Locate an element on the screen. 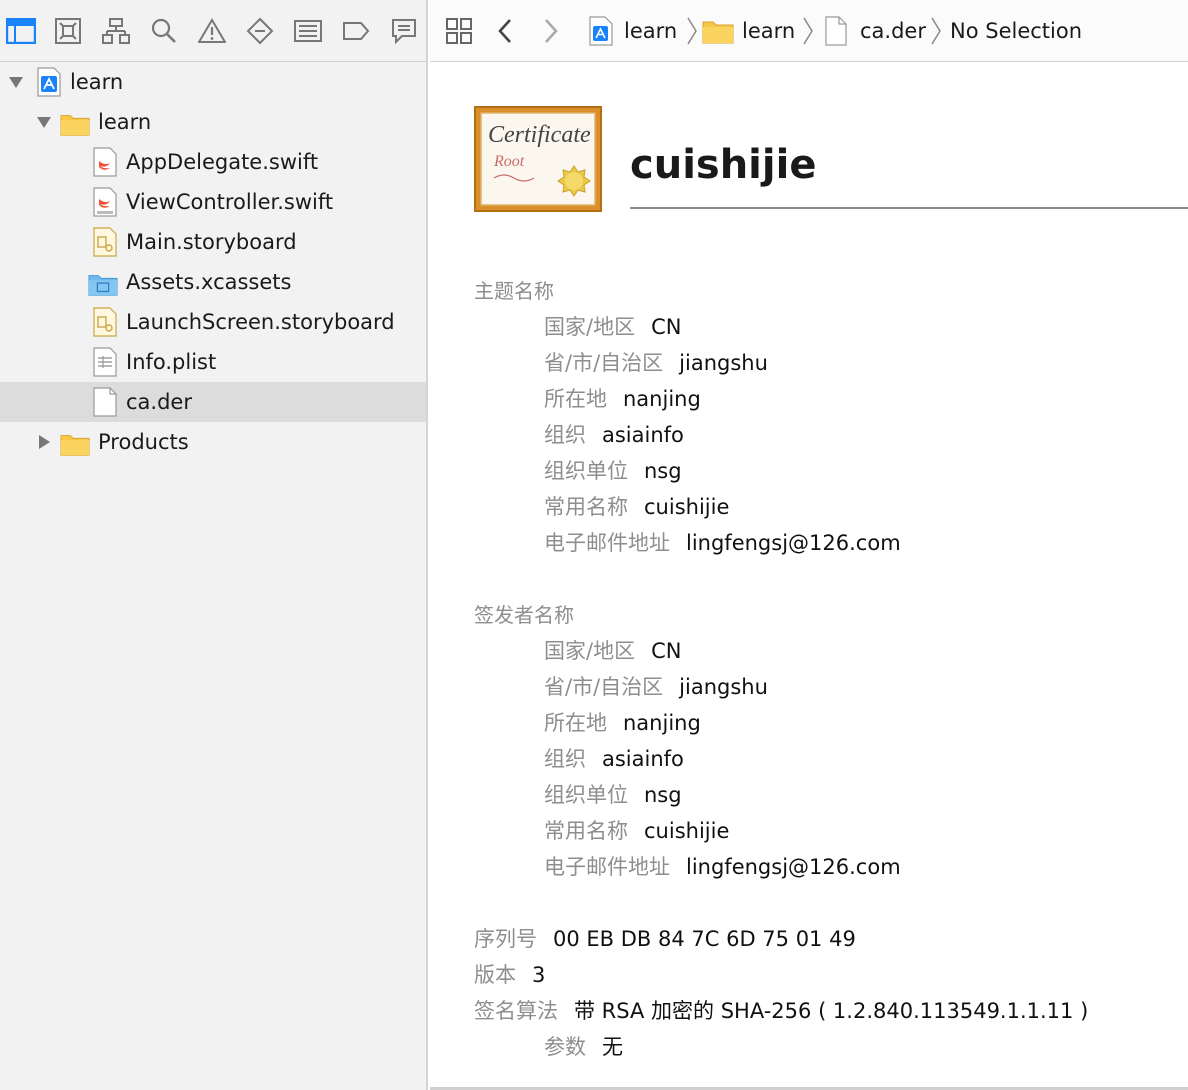  issuer-heading: 签发者名称 is located at coordinates (524, 615).